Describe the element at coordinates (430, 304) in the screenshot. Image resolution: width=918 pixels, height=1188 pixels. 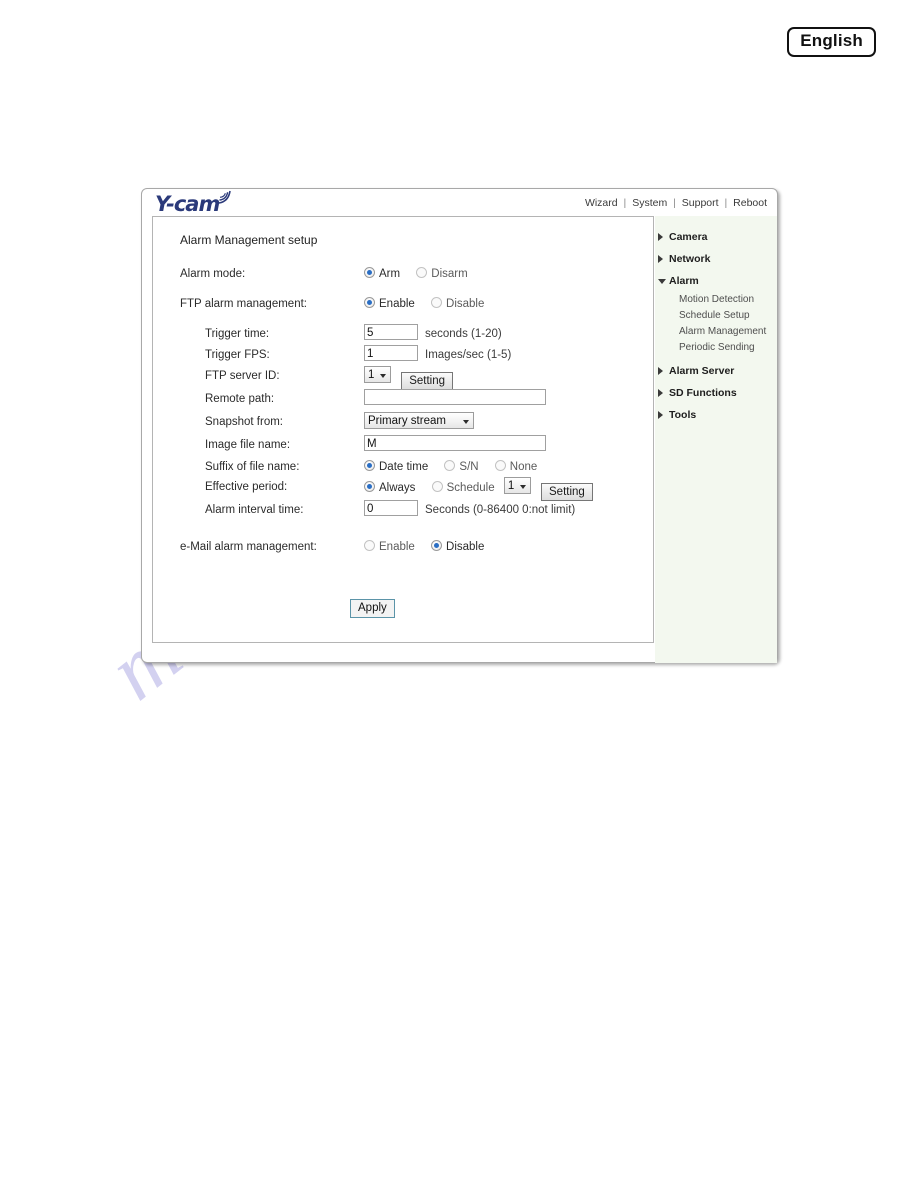
I see `ftp-alarm-radio-group: Enable Disable` at that location.